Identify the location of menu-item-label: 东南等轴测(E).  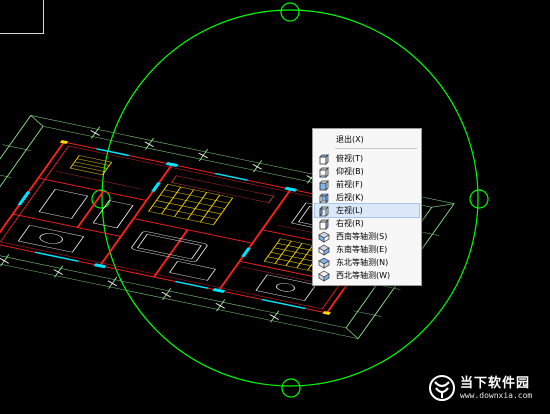
(362, 249).